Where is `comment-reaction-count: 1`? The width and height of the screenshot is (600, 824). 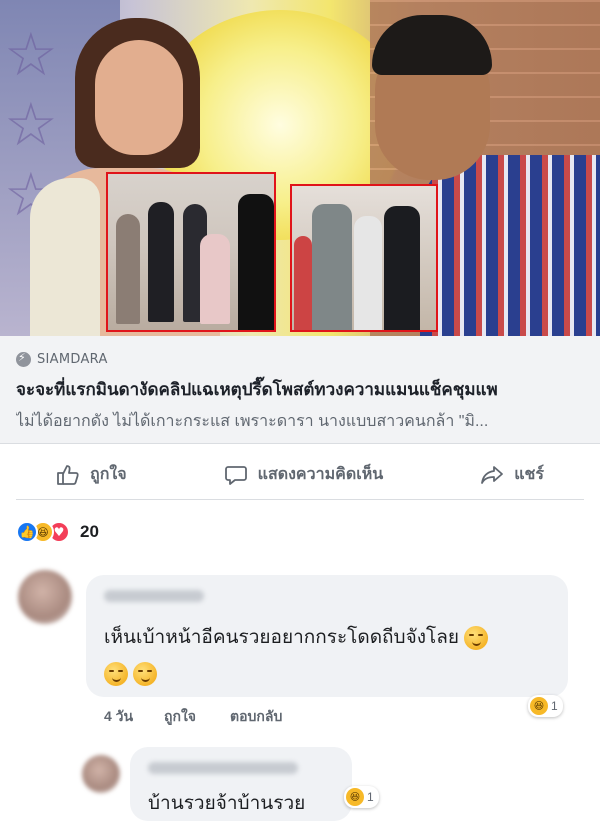
comment-reaction-count: 1 is located at coordinates (554, 706).